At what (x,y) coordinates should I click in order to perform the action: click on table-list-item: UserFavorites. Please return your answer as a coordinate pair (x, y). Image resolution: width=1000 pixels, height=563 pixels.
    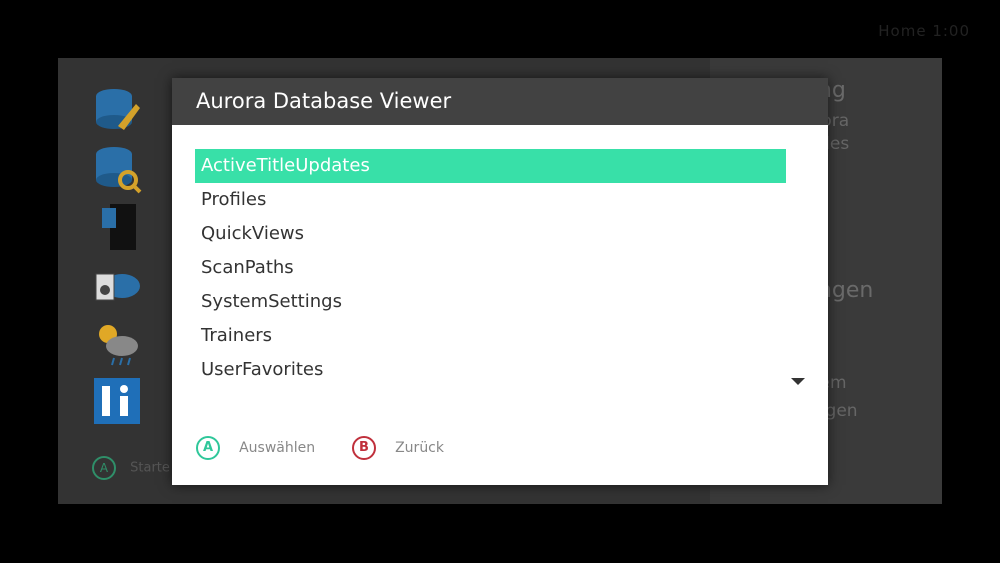
    Looking at the image, I should click on (490, 370).